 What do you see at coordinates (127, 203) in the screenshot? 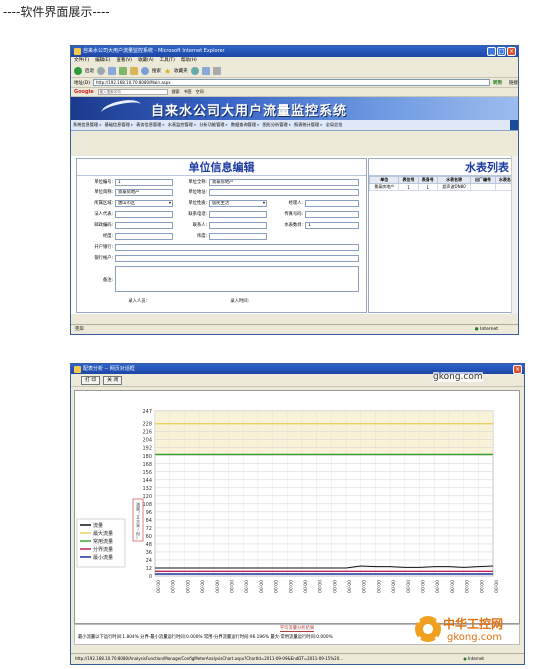
I see `district-value: 唐山市区` at bounding box center [127, 203].